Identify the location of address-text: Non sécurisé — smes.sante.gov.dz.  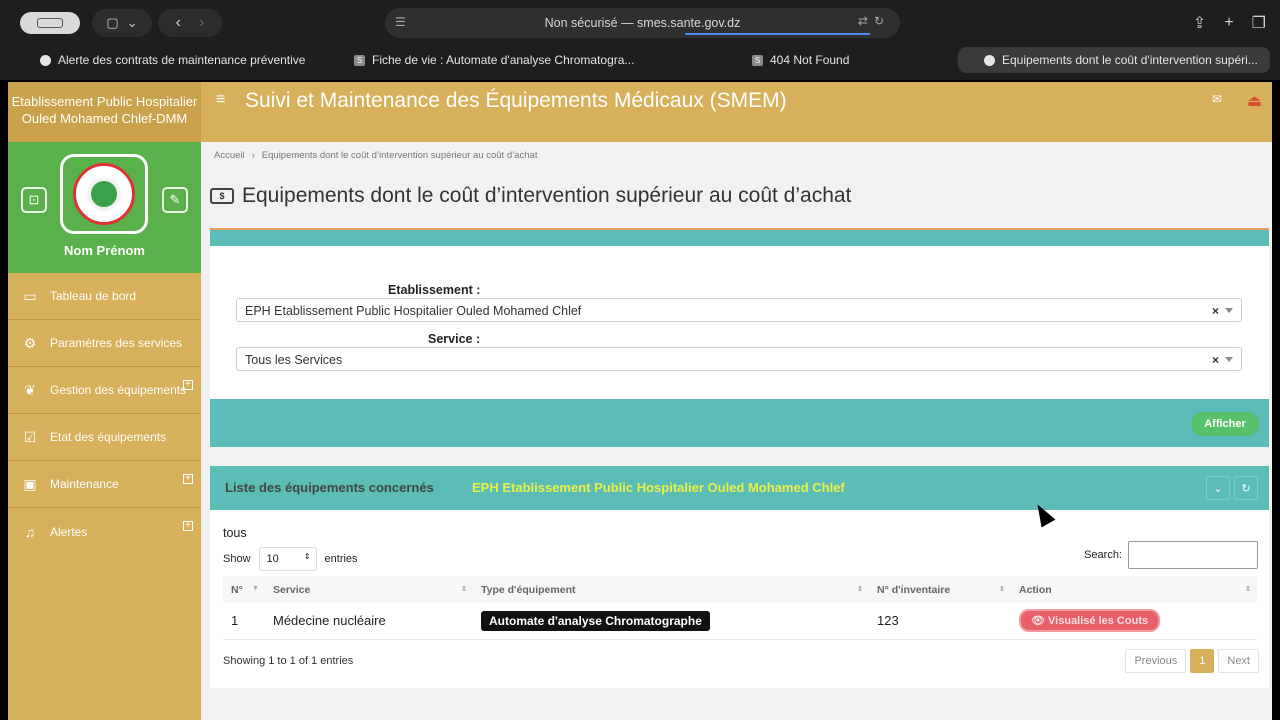
(642, 23).